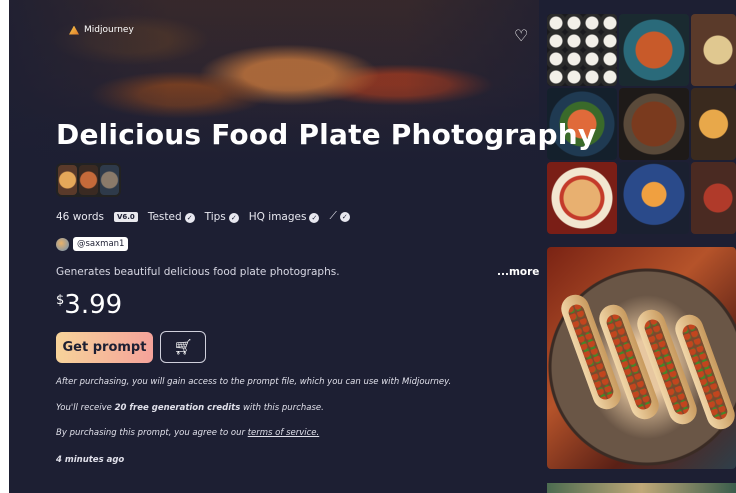  I want to click on price: $3.99, so click(89, 305).